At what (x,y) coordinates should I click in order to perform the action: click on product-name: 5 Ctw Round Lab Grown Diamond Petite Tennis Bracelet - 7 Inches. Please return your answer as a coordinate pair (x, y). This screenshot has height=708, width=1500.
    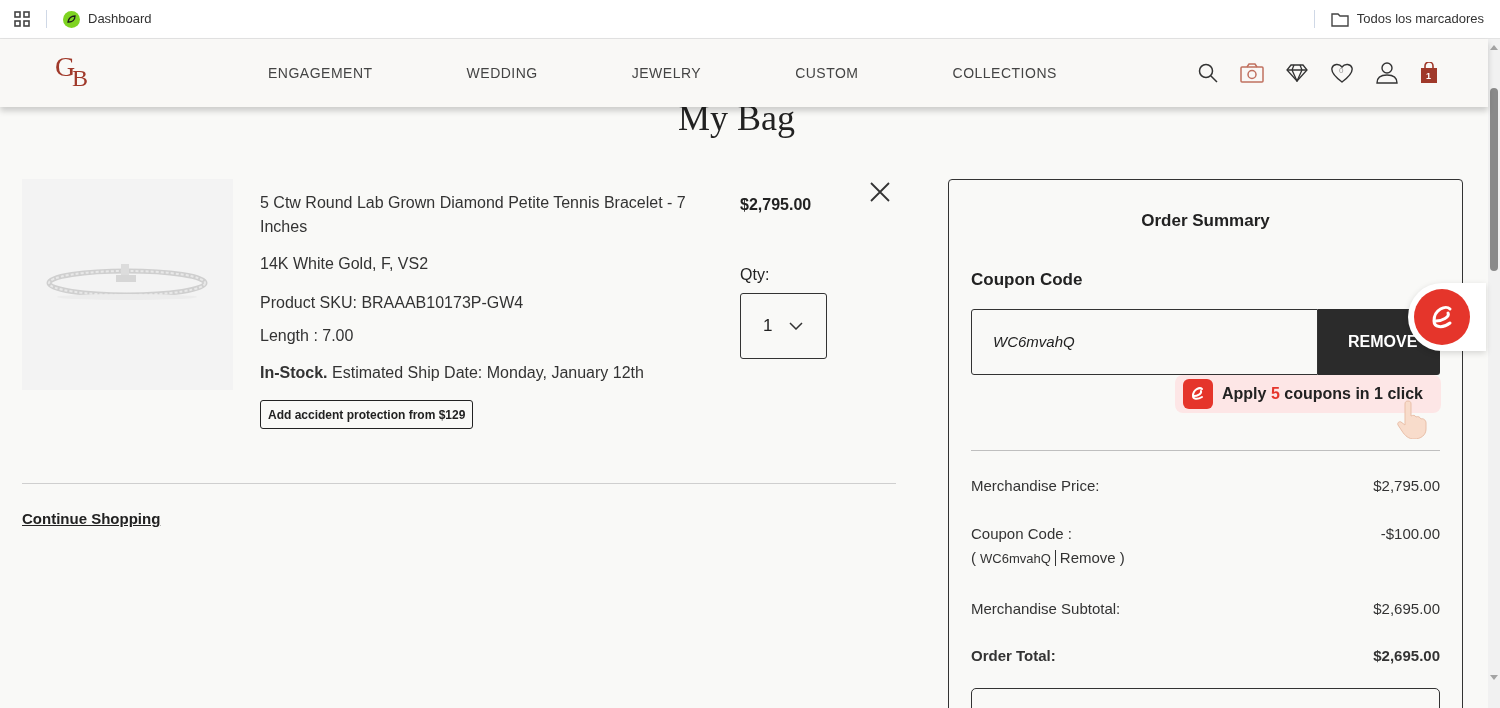
    Looking at the image, I should click on (489, 215).